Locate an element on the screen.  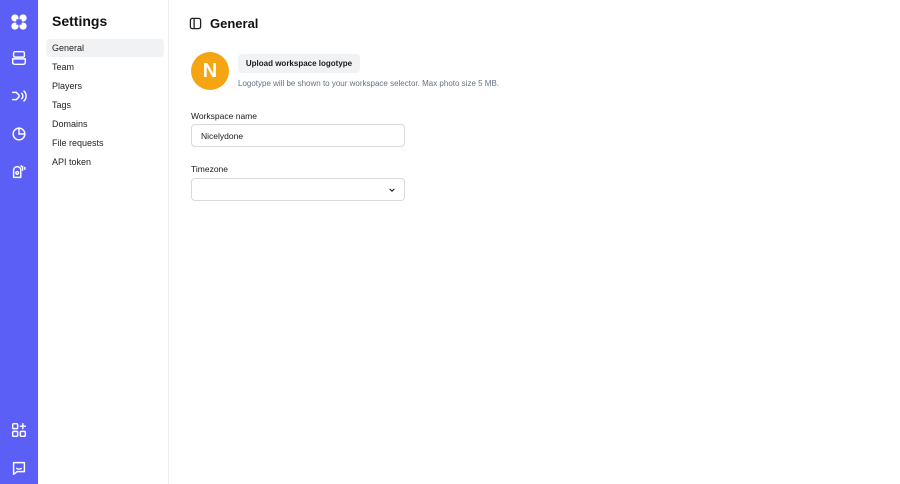
nav-item-team: Team is located at coordinates (105, 67).